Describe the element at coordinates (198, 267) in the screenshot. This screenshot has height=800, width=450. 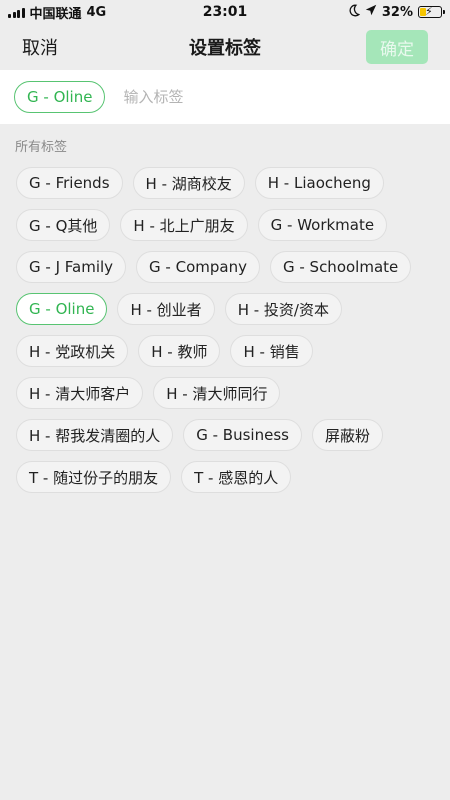
I see `tag-chip: G - Company` at that location.